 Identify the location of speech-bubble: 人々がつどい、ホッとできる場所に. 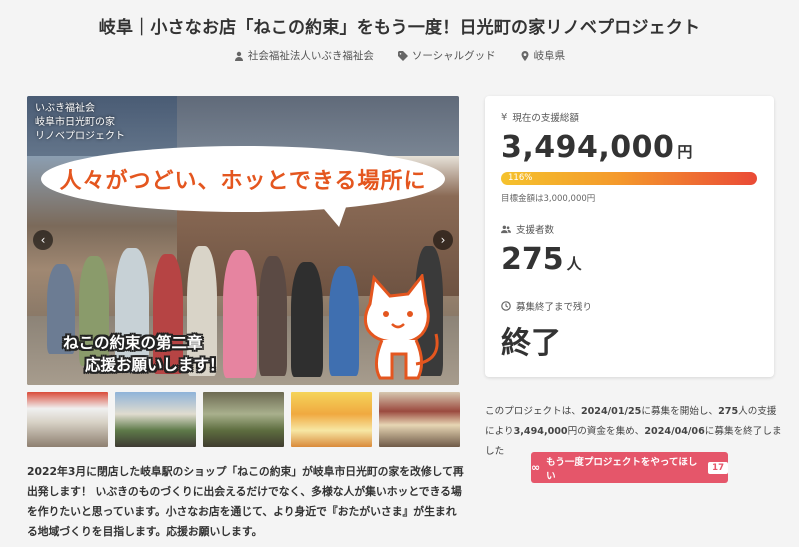
(243, 179).